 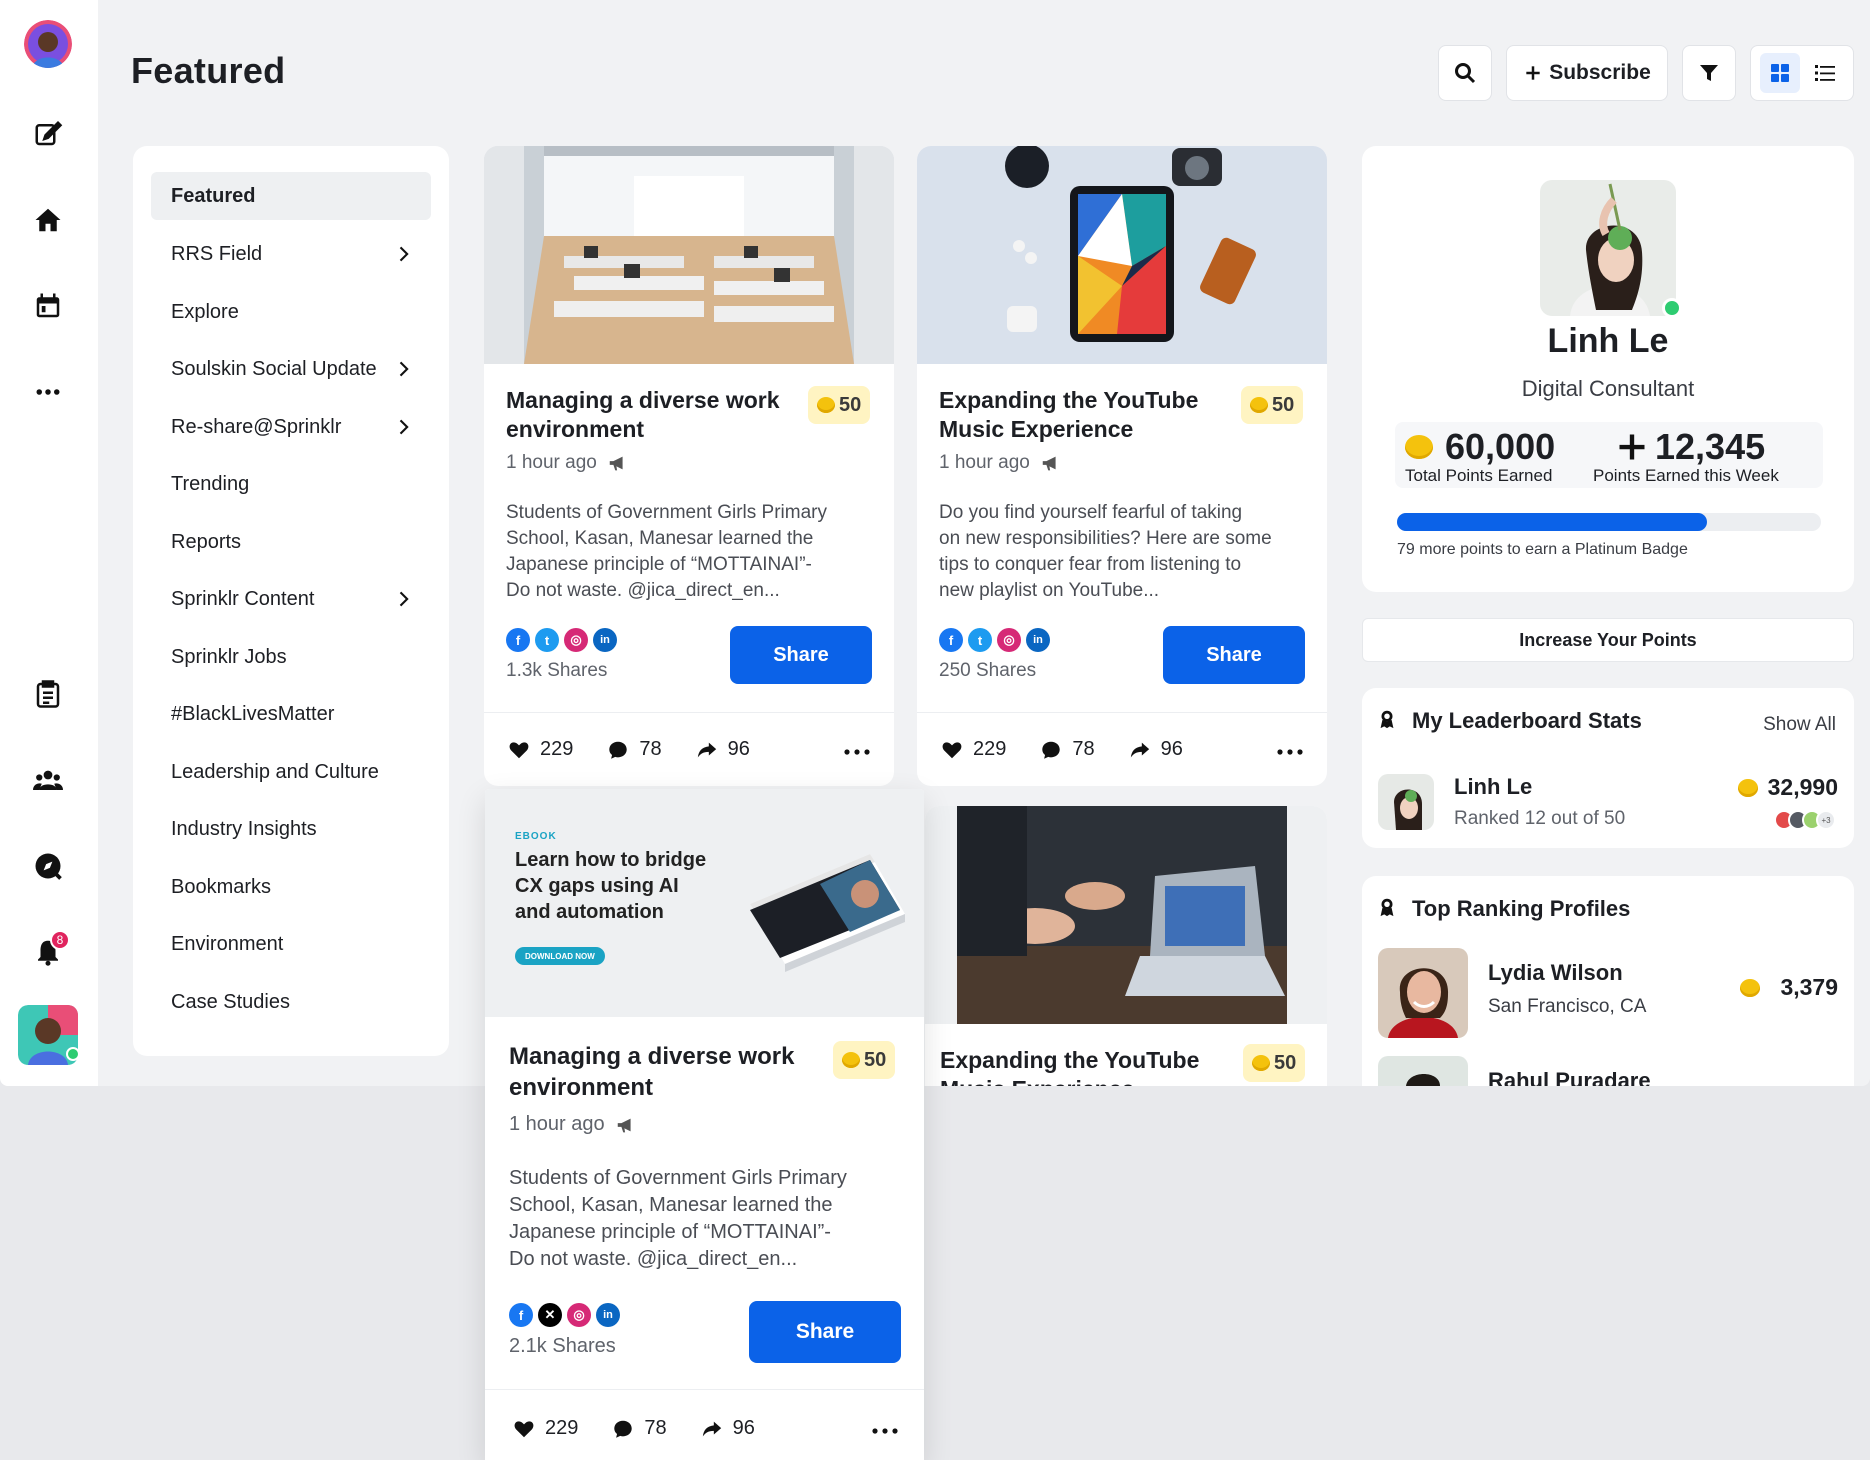 I want to click on comment-icon, so click(x=1051, y=750).